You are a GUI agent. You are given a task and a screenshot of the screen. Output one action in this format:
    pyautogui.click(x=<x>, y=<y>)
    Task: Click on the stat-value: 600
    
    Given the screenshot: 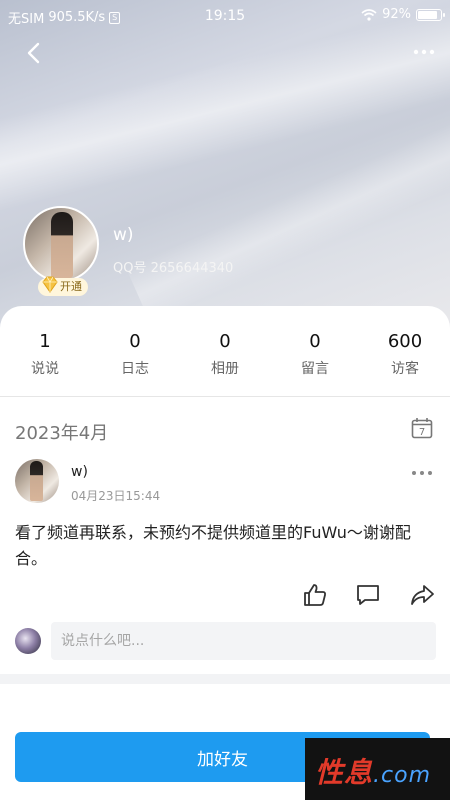 What is the action you would take?
    pyautogui.click(x=405, y=341)
    